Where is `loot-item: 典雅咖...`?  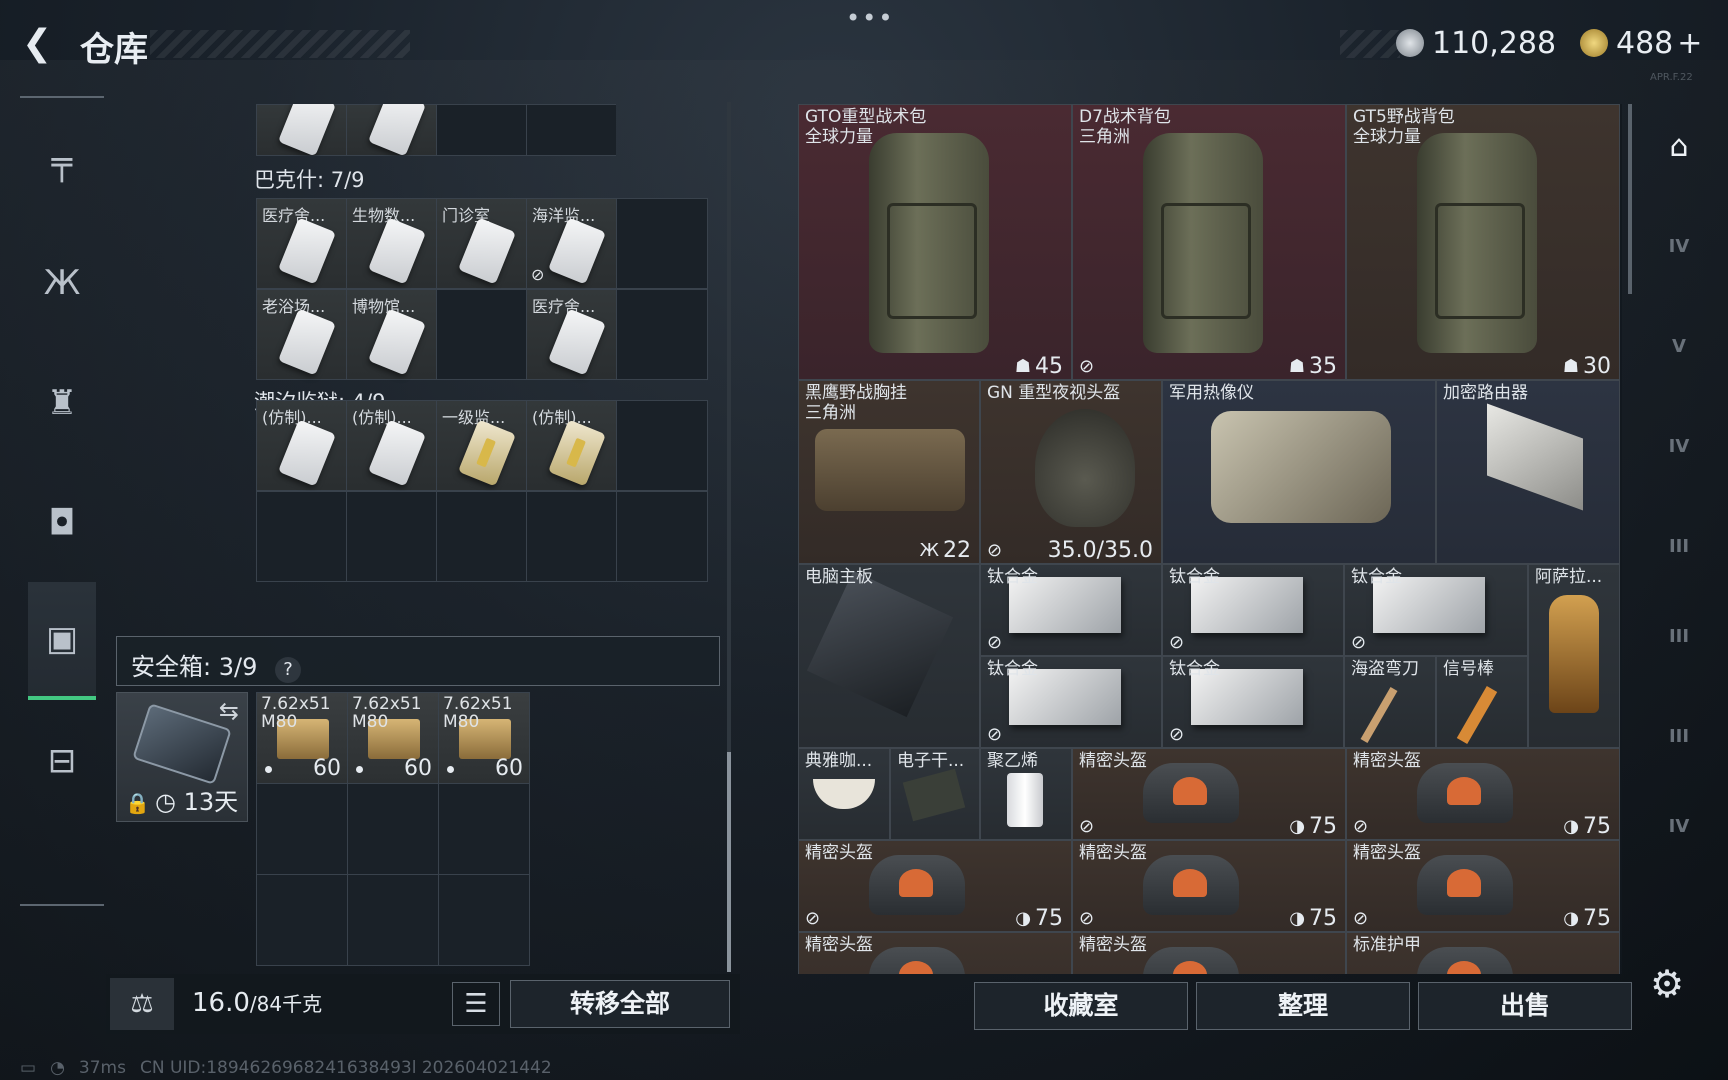
loot-item: 典雅咖... is located at coordinates (844, 794).